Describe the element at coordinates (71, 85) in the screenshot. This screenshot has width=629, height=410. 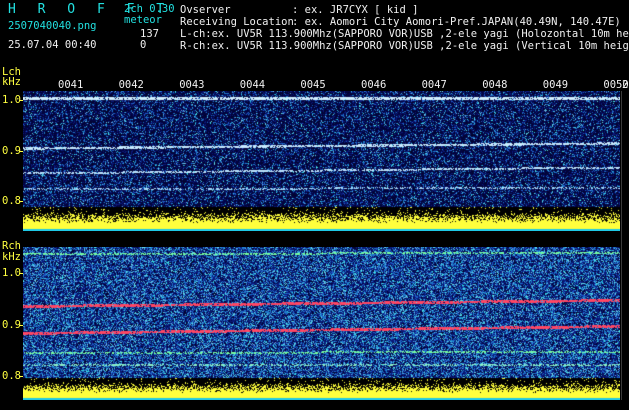
I see `time-label-0041: 0041` at that location.